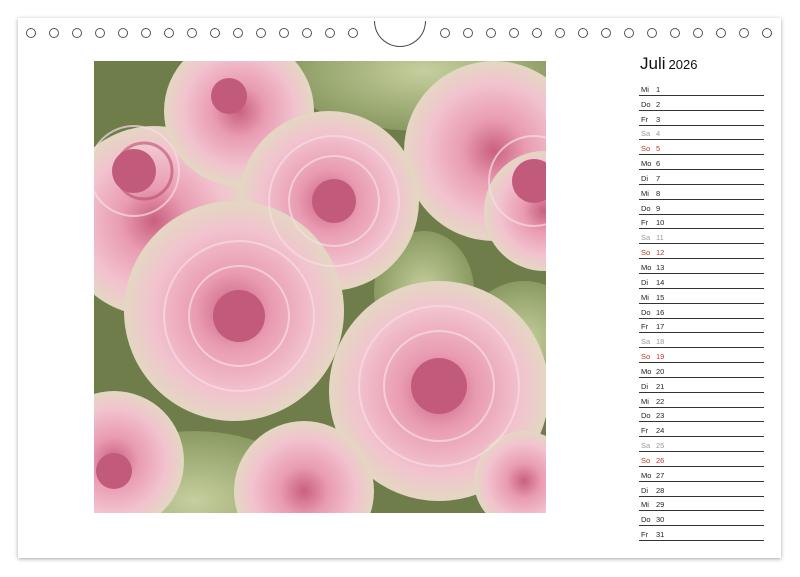 Image resolution: width=800 pixels, height=577 pixels. What do you see at coordinates (660, 416) in the screenshot?
I see `day-number: 23` at bounding box center [660, 416].